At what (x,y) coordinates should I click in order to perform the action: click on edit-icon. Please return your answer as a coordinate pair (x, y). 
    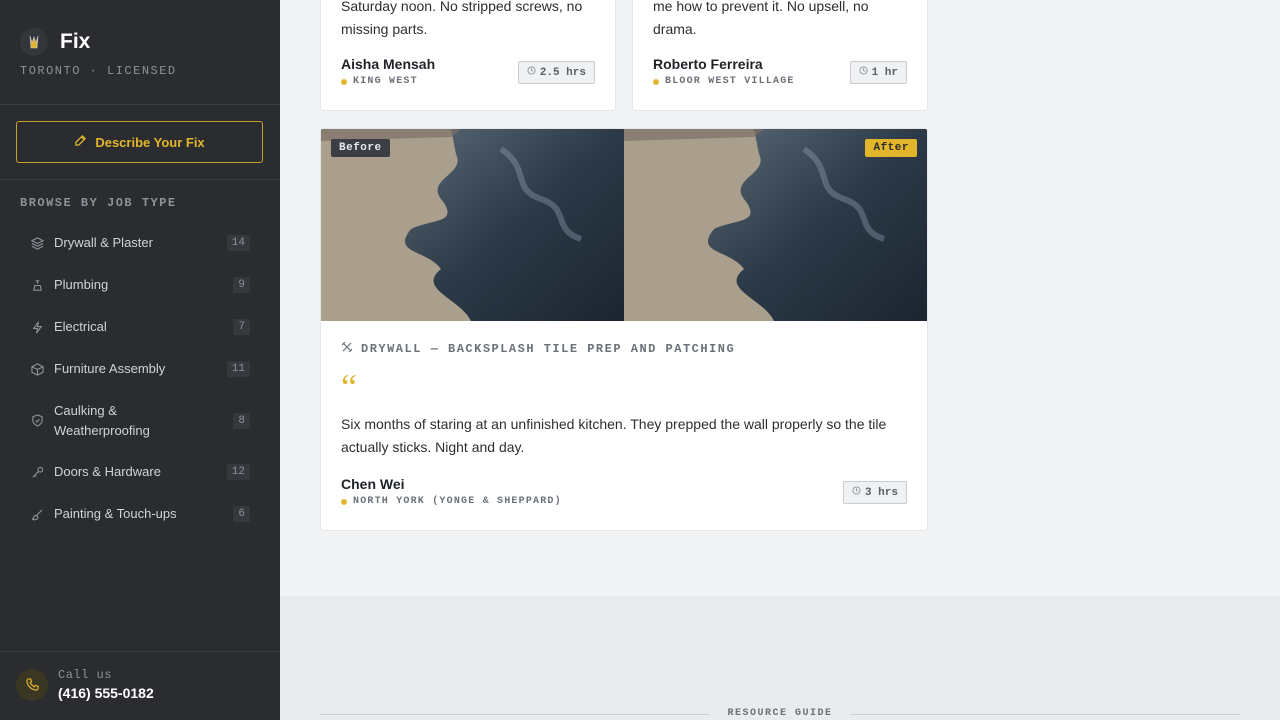
    Looking at the image, I should click on (80, 142).